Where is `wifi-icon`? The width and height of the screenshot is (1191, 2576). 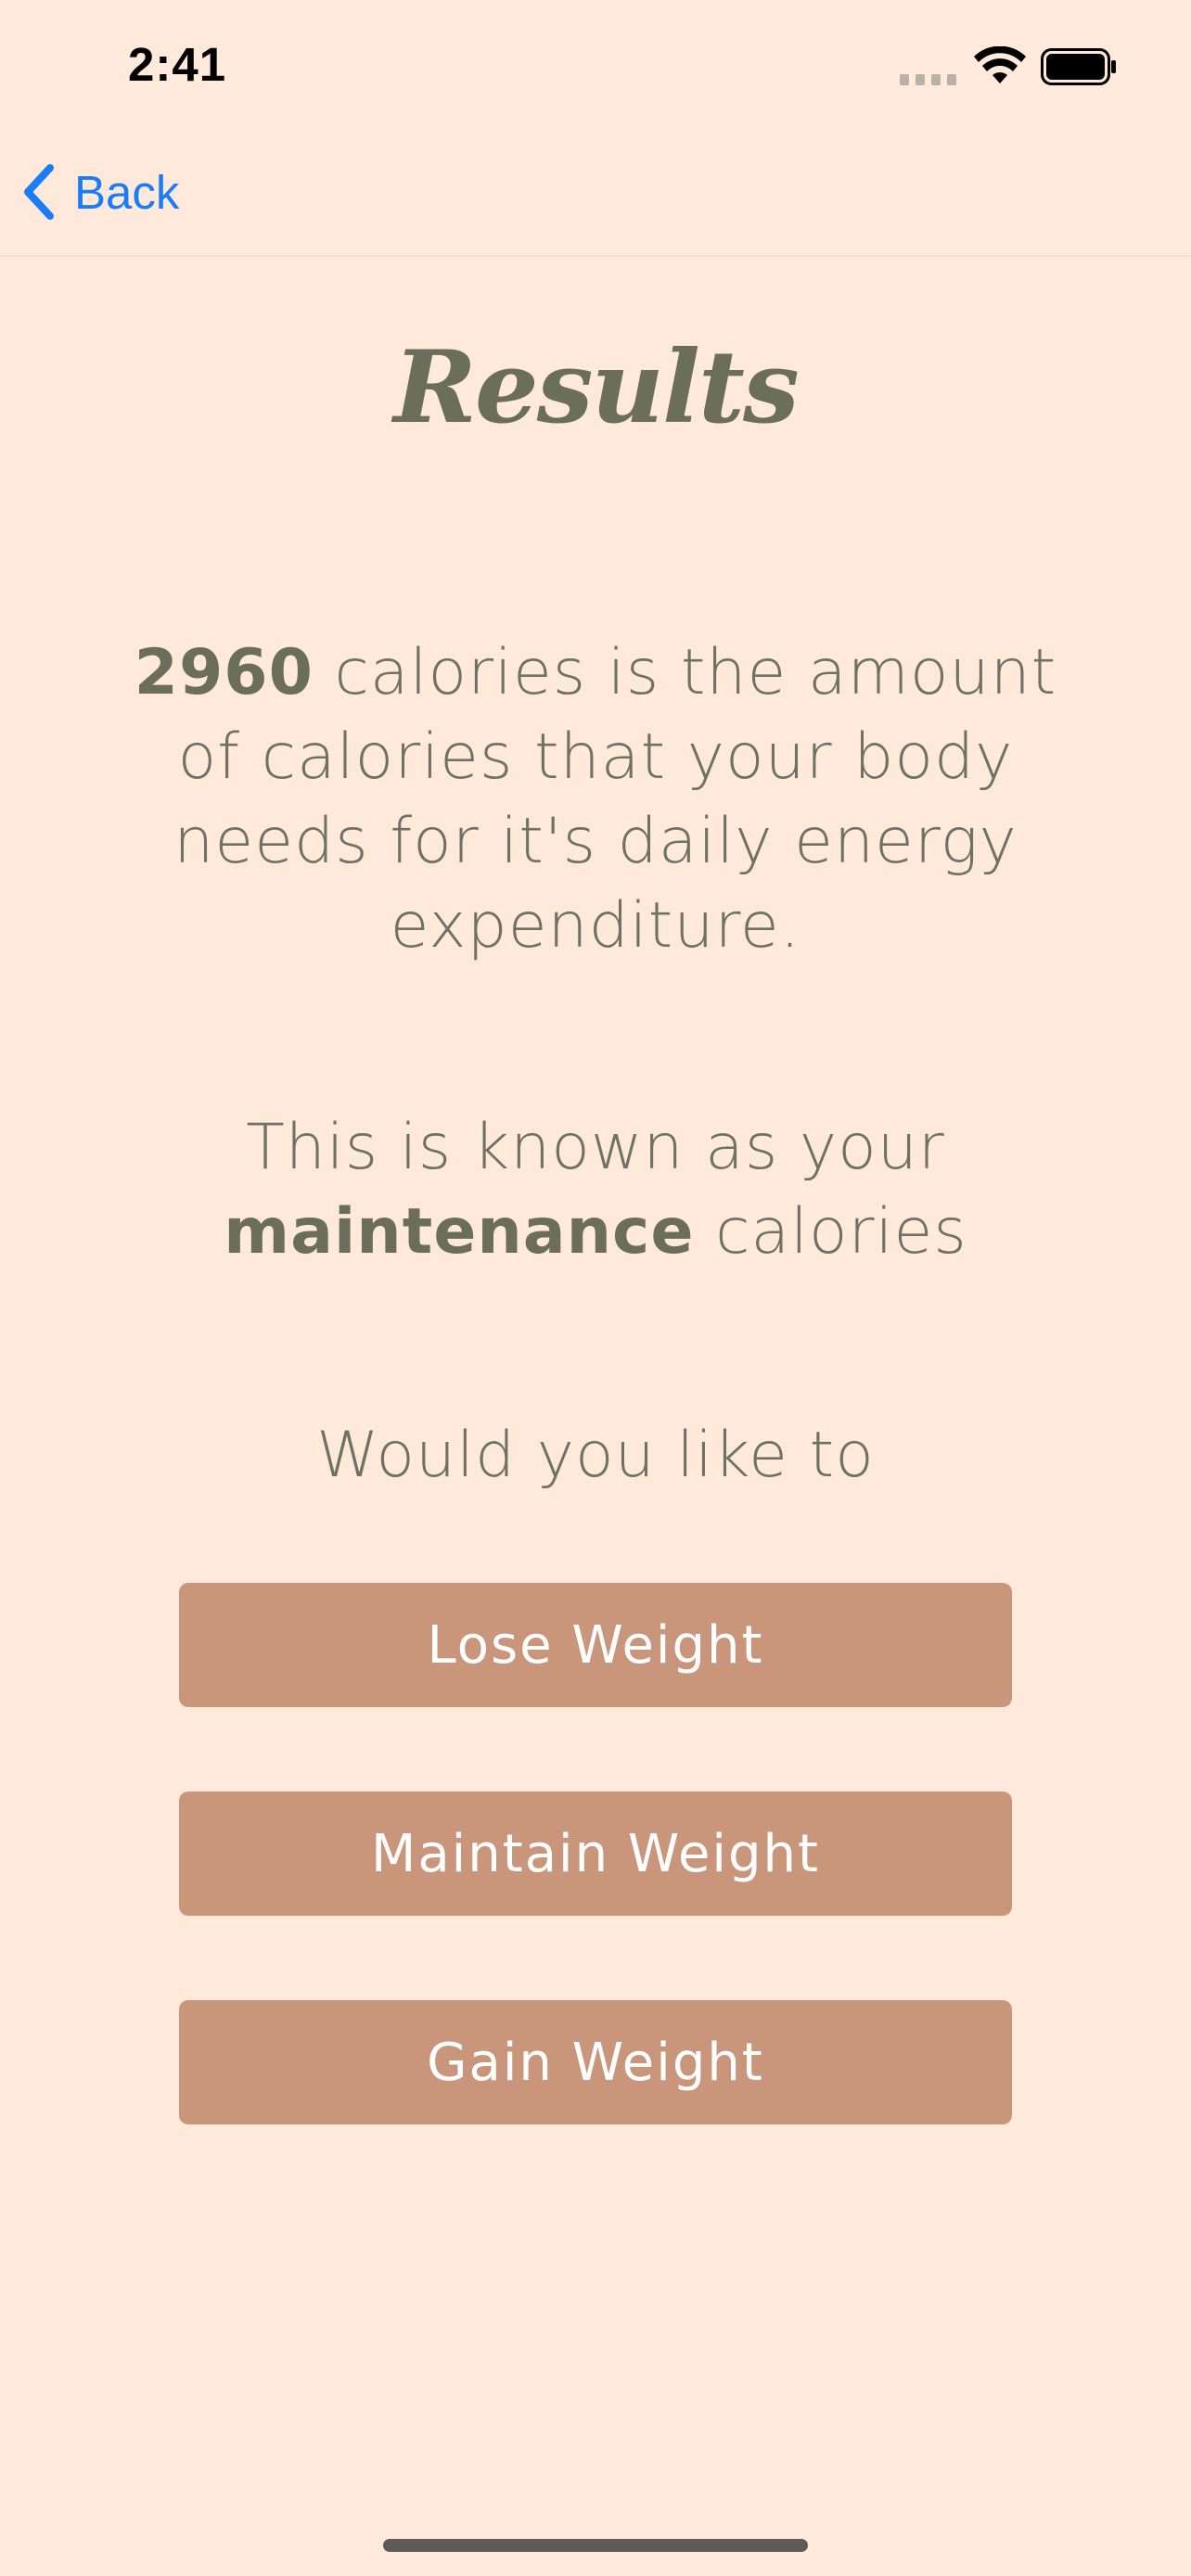 wifi-icon is located at coordinates (1000, 64).